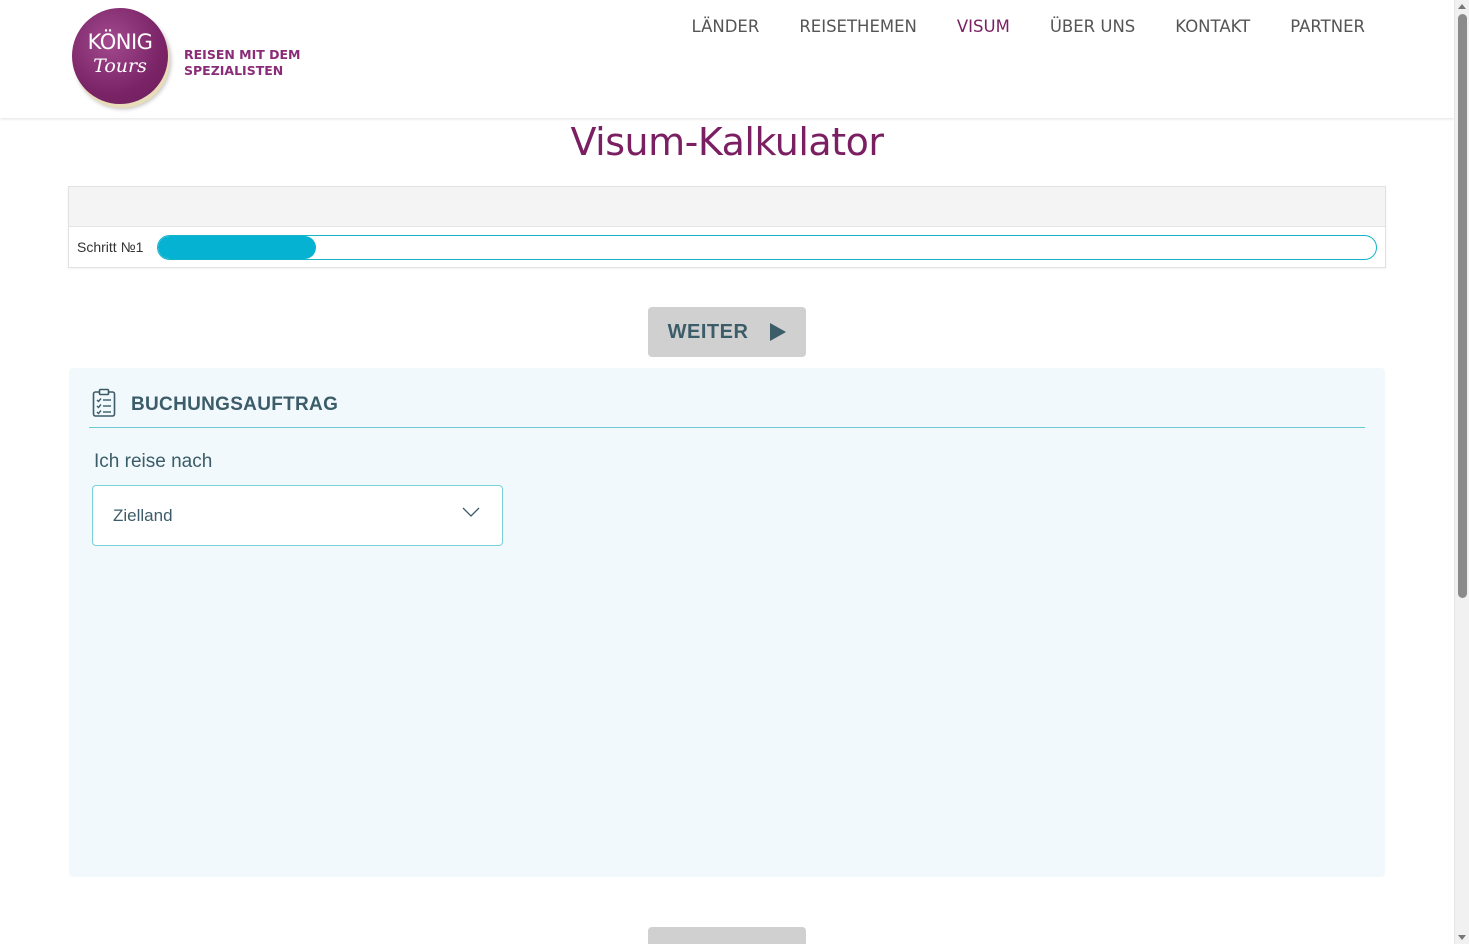  Describe the element at coordinates (1212, 26) in the screenshot. I see `nav-item-kontakt: KONTAKT` at that location.